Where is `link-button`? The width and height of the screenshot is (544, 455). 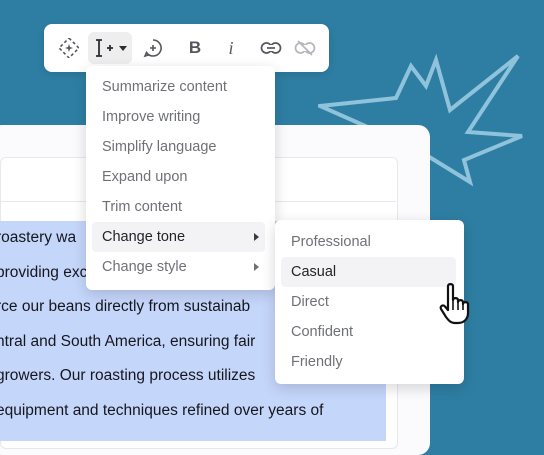 link-button is located at coordinates (271, 48).